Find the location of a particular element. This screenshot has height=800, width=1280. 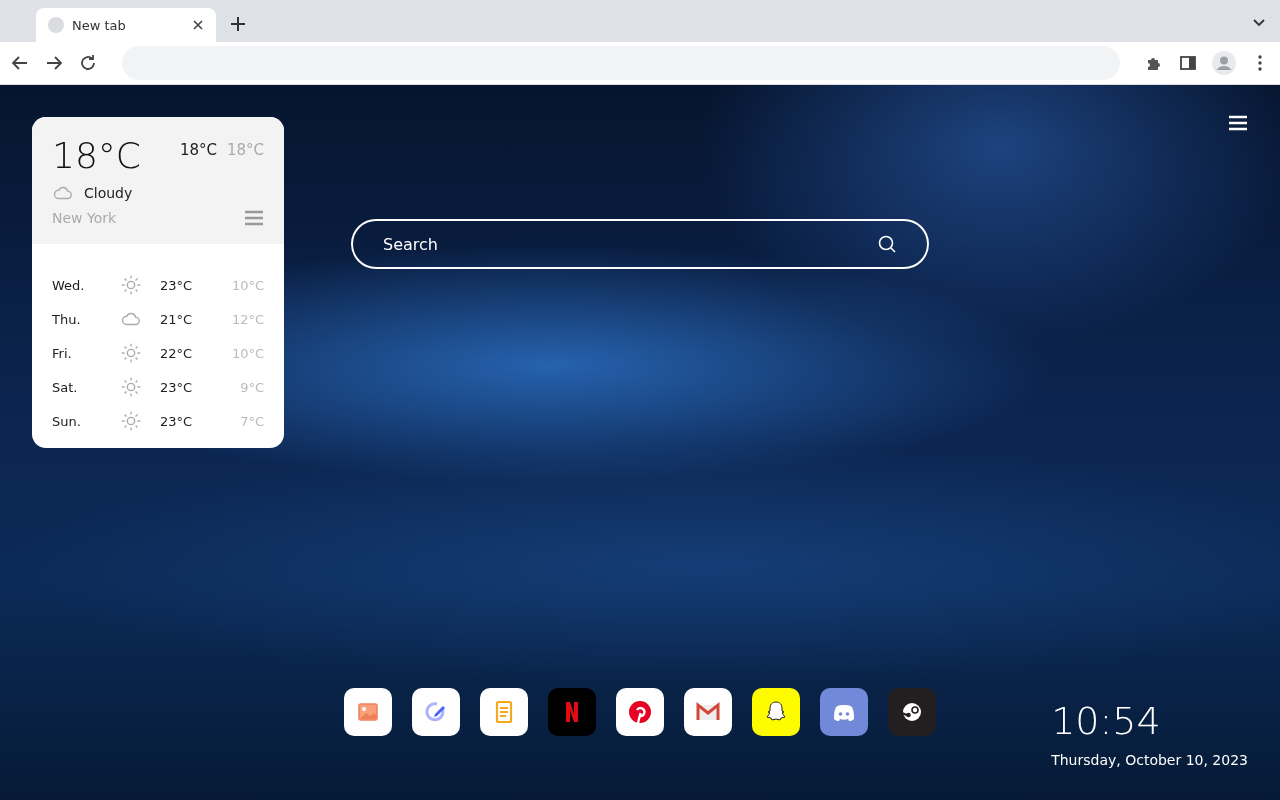

current-temperature: 18°C is located at coordinates (97, 155).